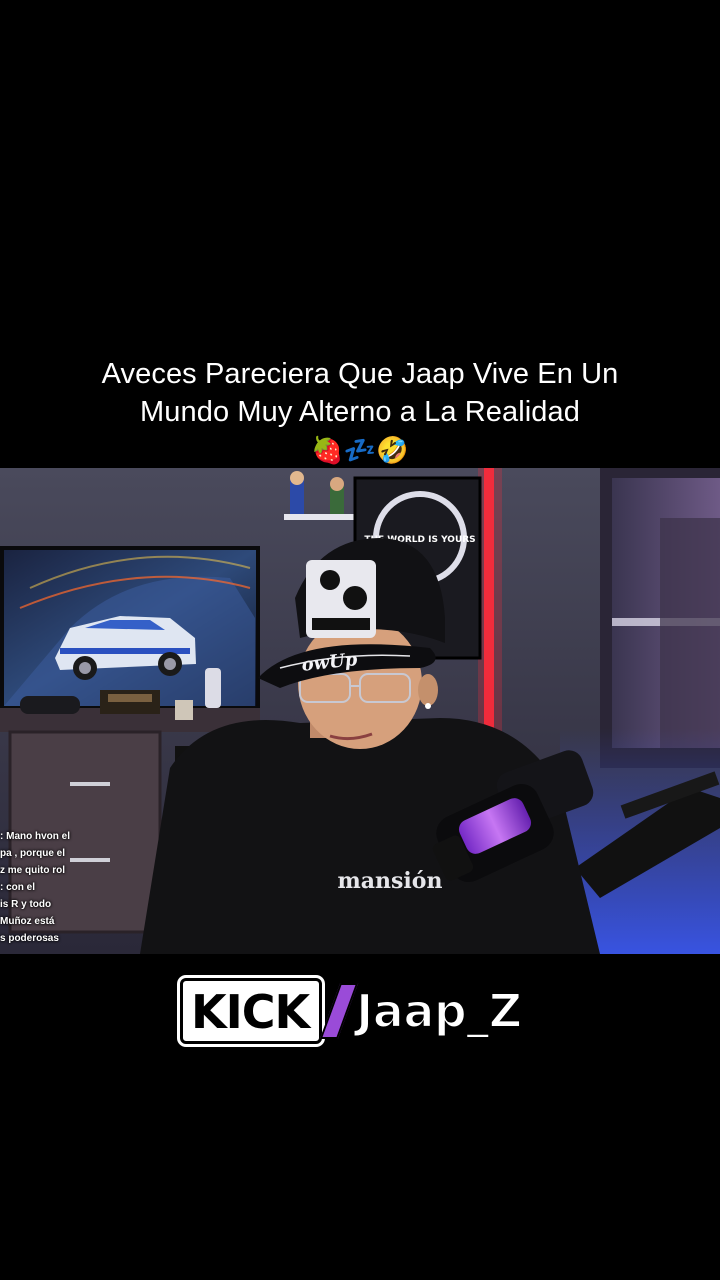 The width and height of the screenshot is (720, 1280). Describe the element at coordinates (360, 450) in the screenshot. I see `caption-emoji: 🍓💤🤣` at that location.